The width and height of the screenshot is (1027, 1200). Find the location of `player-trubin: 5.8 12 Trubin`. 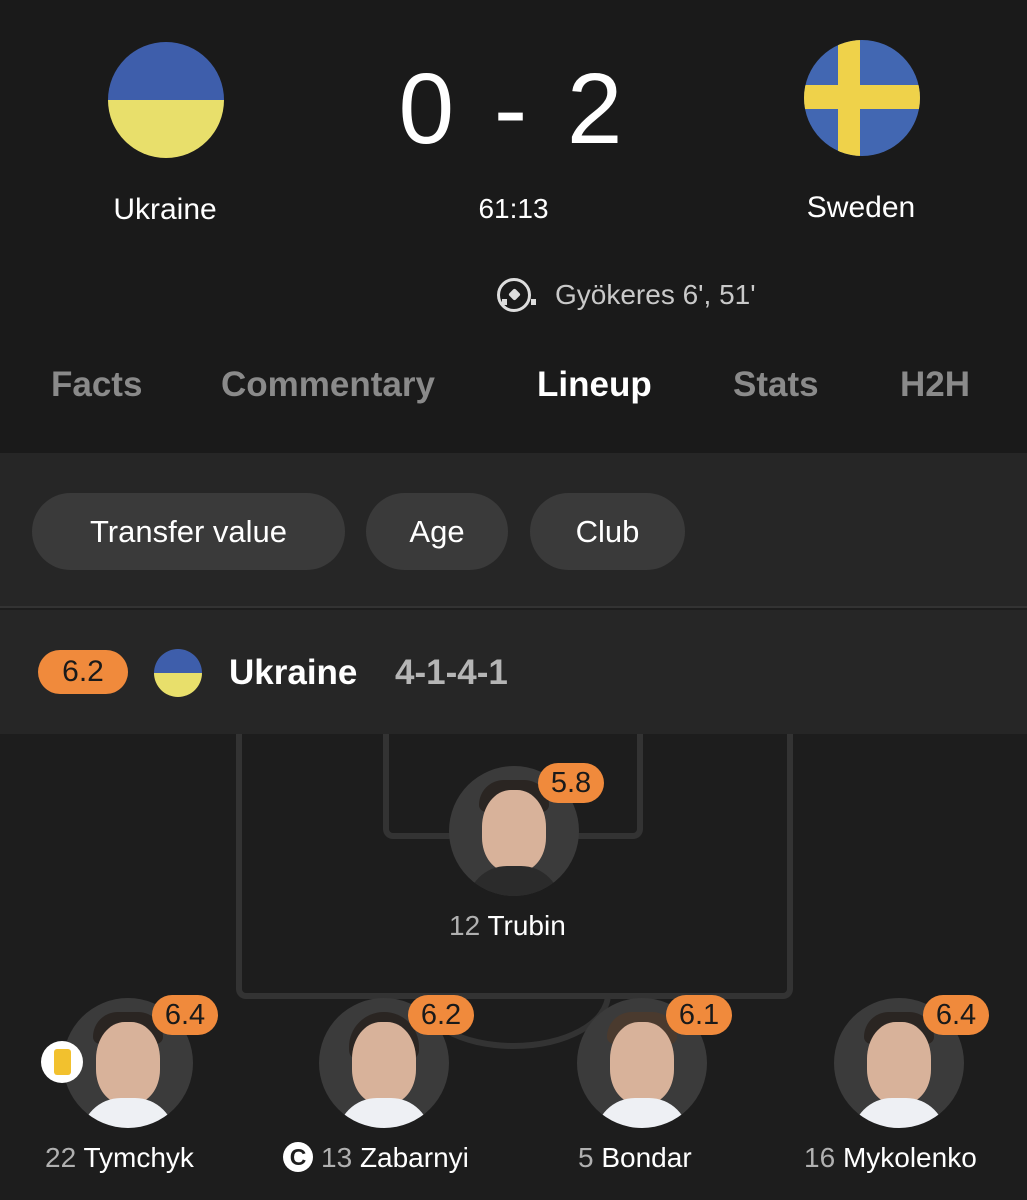

player-trubin: 5.8 12 Trubin is located at coordinates (514, 854).